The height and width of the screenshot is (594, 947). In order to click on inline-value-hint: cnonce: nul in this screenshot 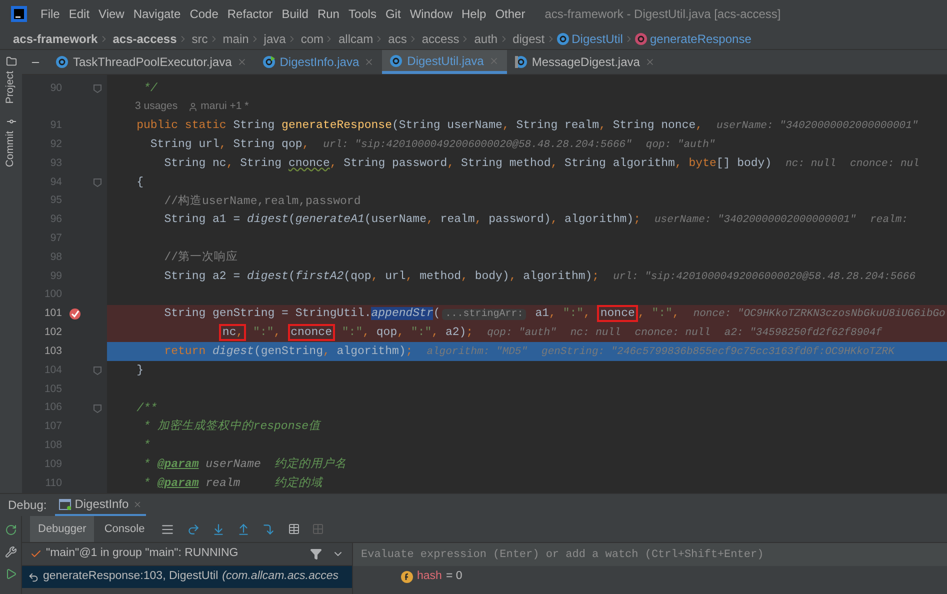, I will do `click(885, 164)`.